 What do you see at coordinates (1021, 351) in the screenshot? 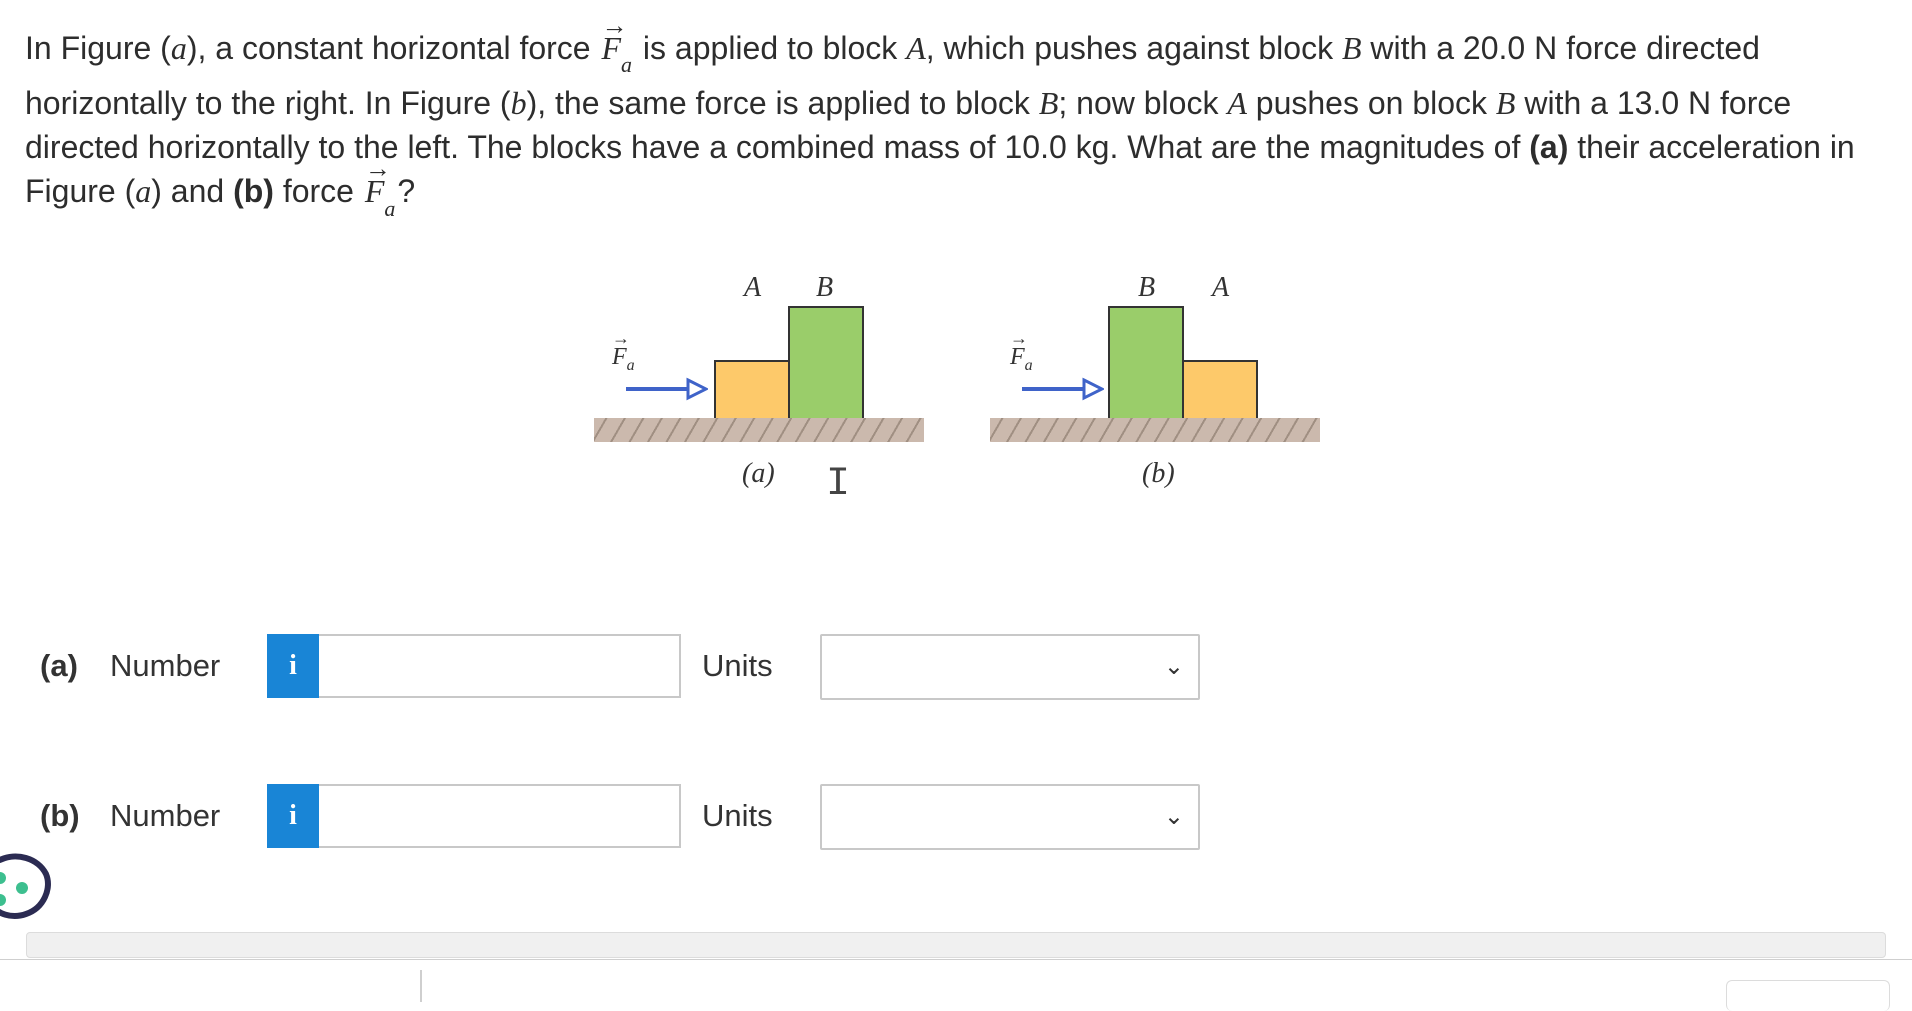
I see `figure-b-force-label: → Fa` at bounding box center [1021, 351].